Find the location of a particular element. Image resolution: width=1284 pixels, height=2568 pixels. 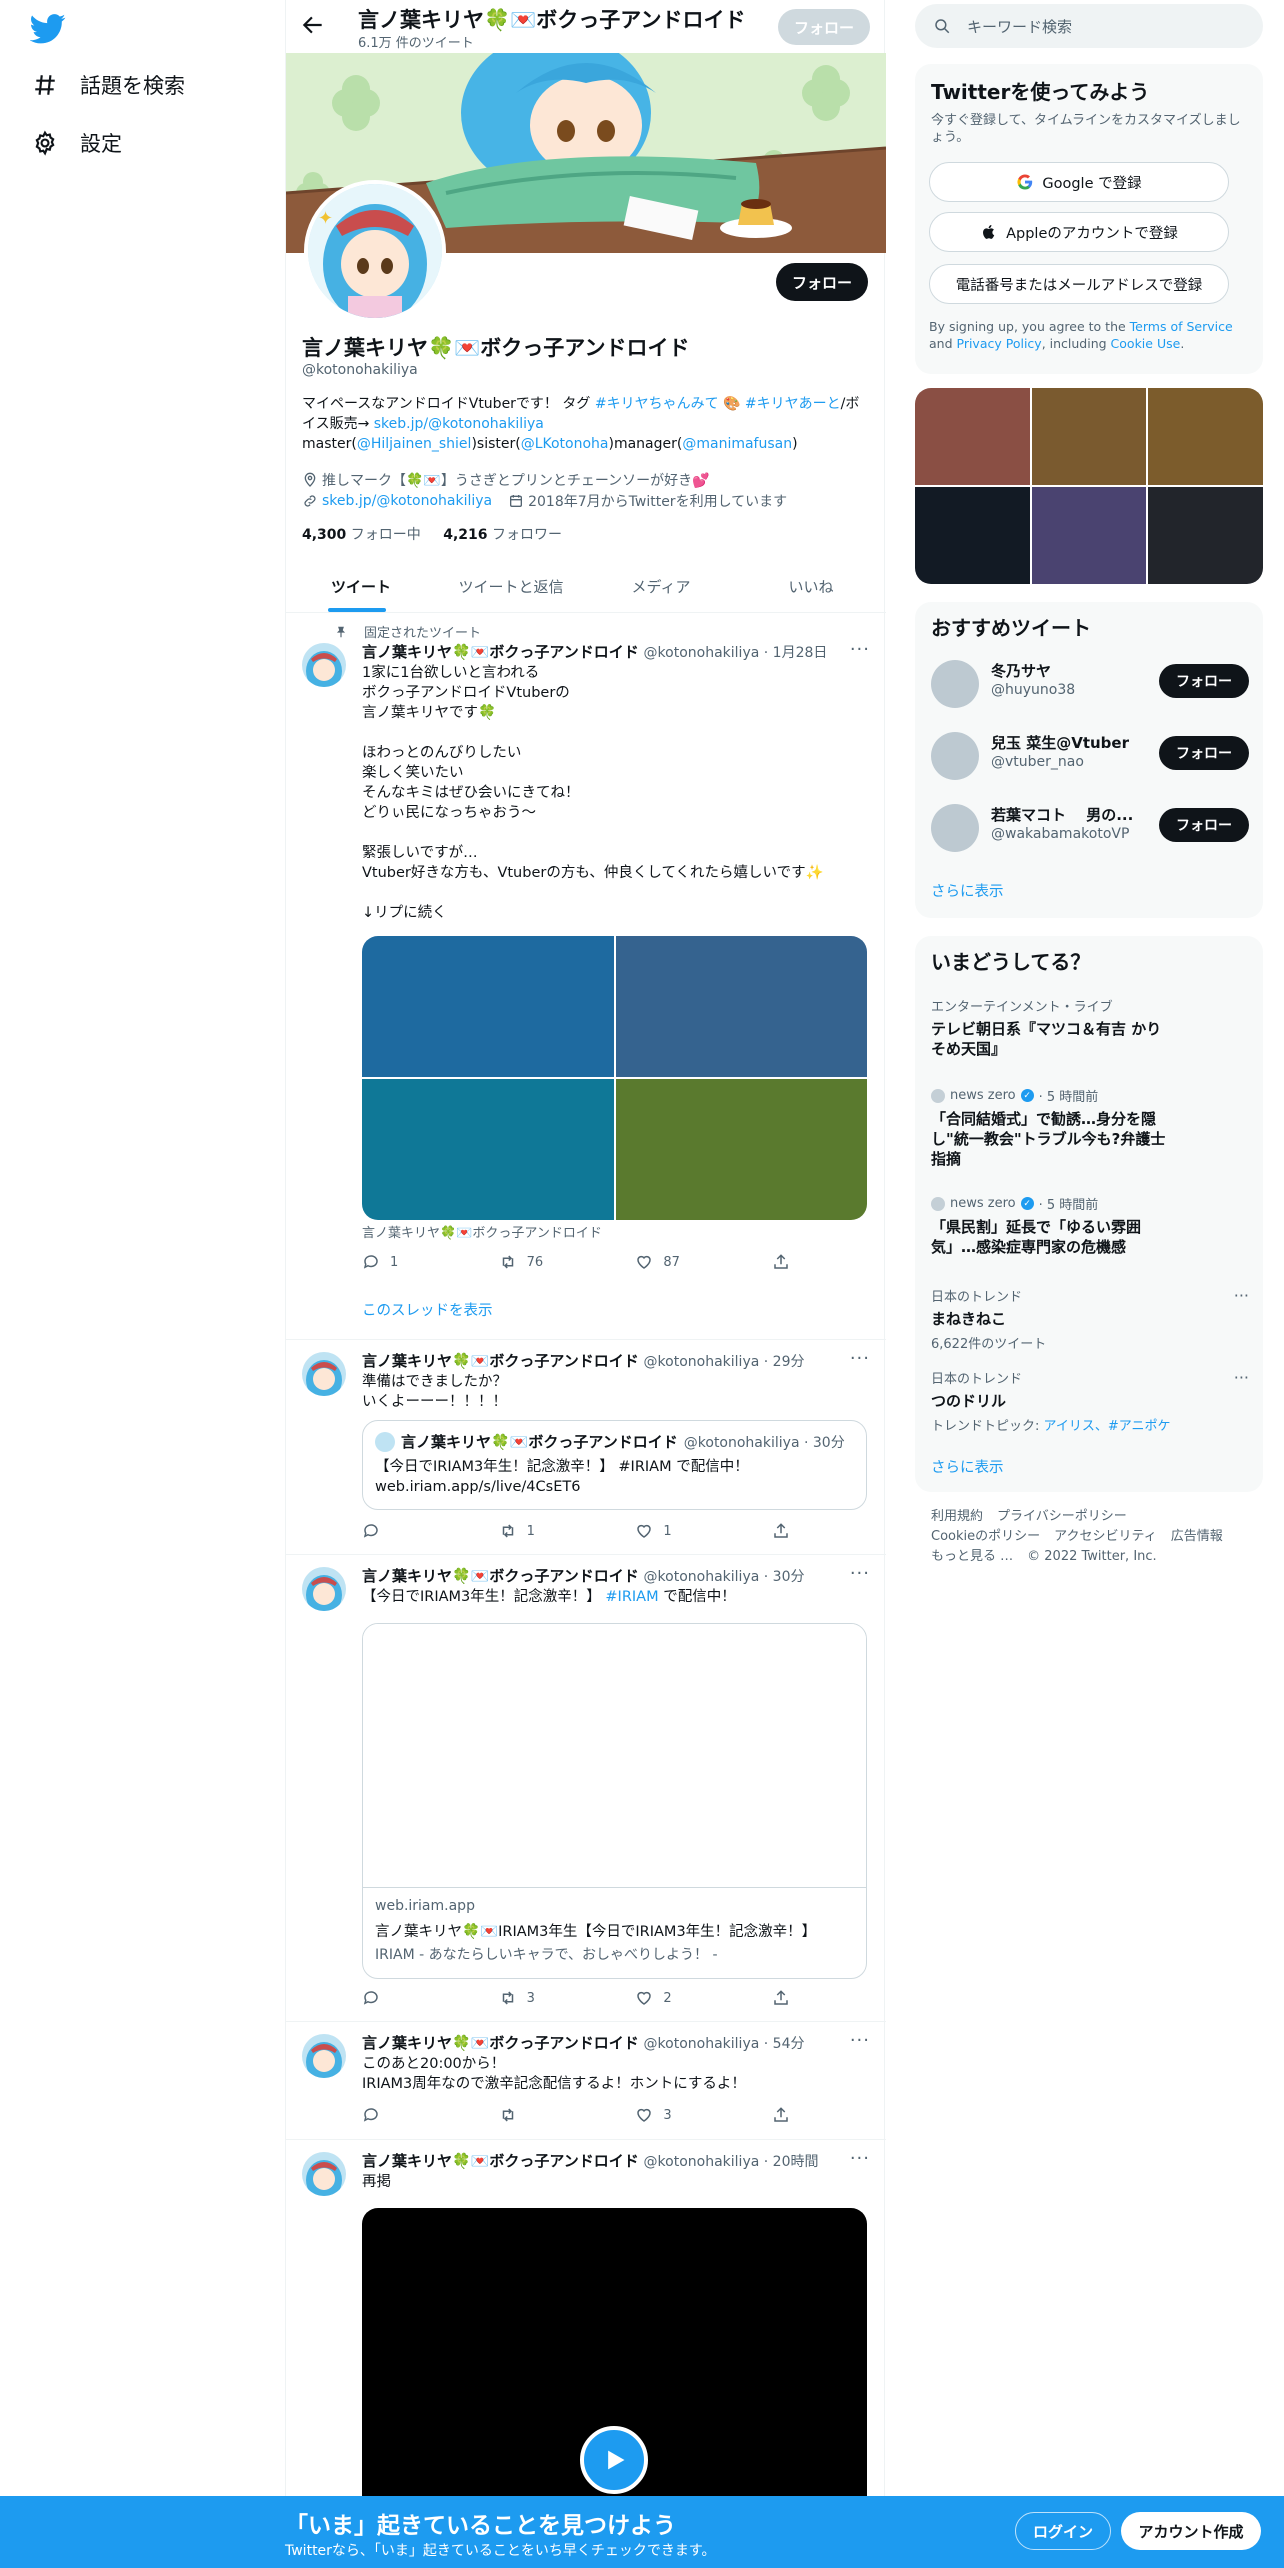

retweet-button: 3 is located at coordinates (549, 1998).